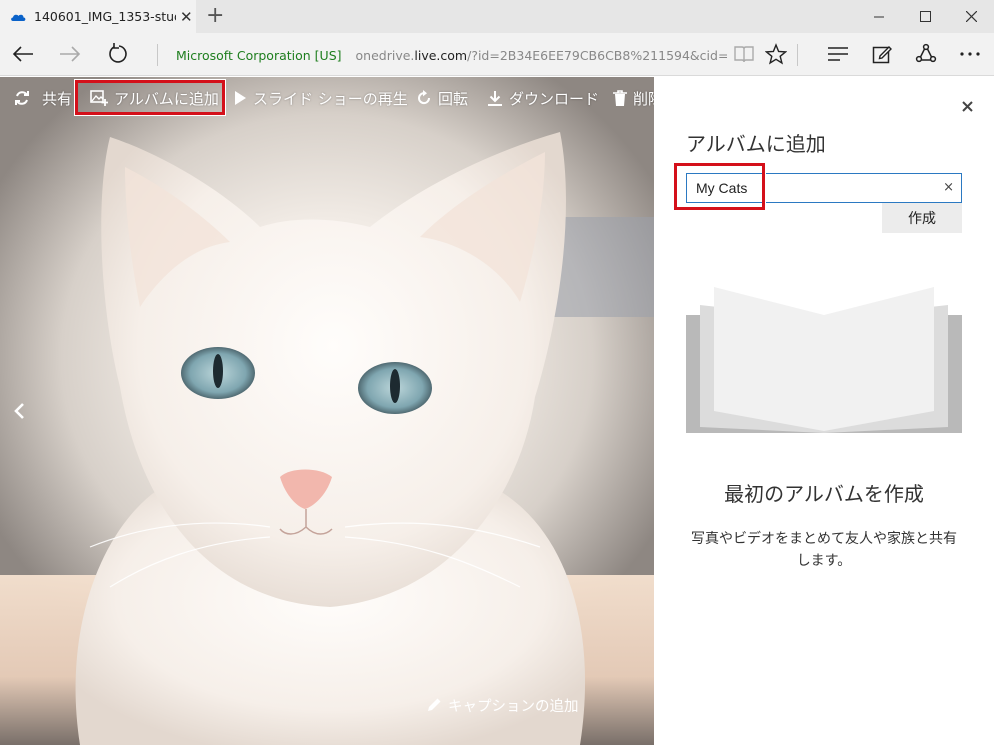 The height and width of the screenshot is (745, 994). What do you see at coordinates (948, 187) in the screenshot?
I see `clear-input-icon: ×` at bounding box center [948, 187].